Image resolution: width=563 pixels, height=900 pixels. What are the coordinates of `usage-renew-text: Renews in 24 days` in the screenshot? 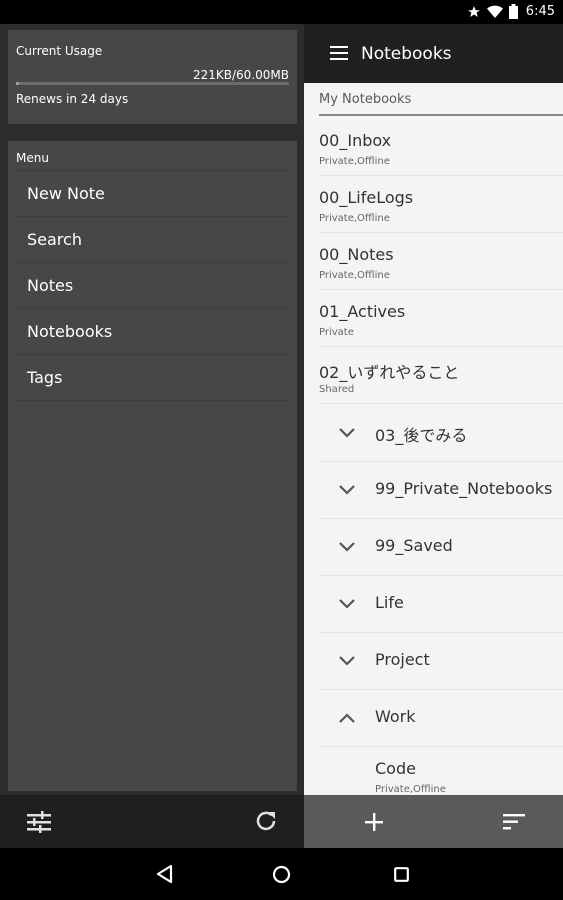 It's located at (72, 99).